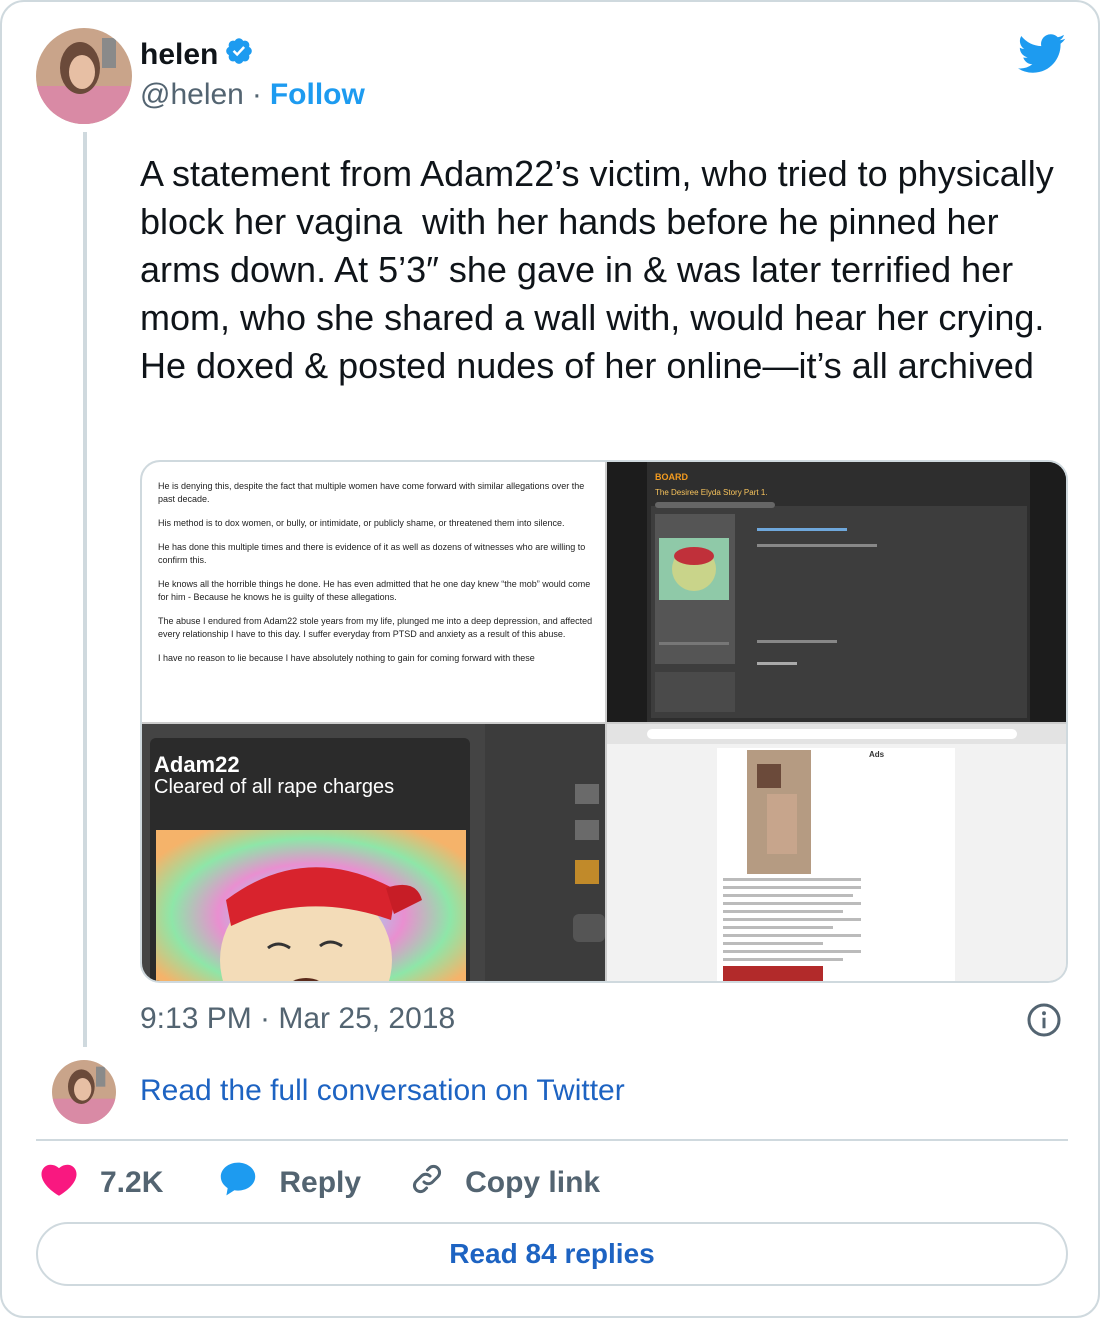 Image resolution: width=1100 pixels, height=1320 pixels. I want to click on archive-page-image, so click(836, 852).